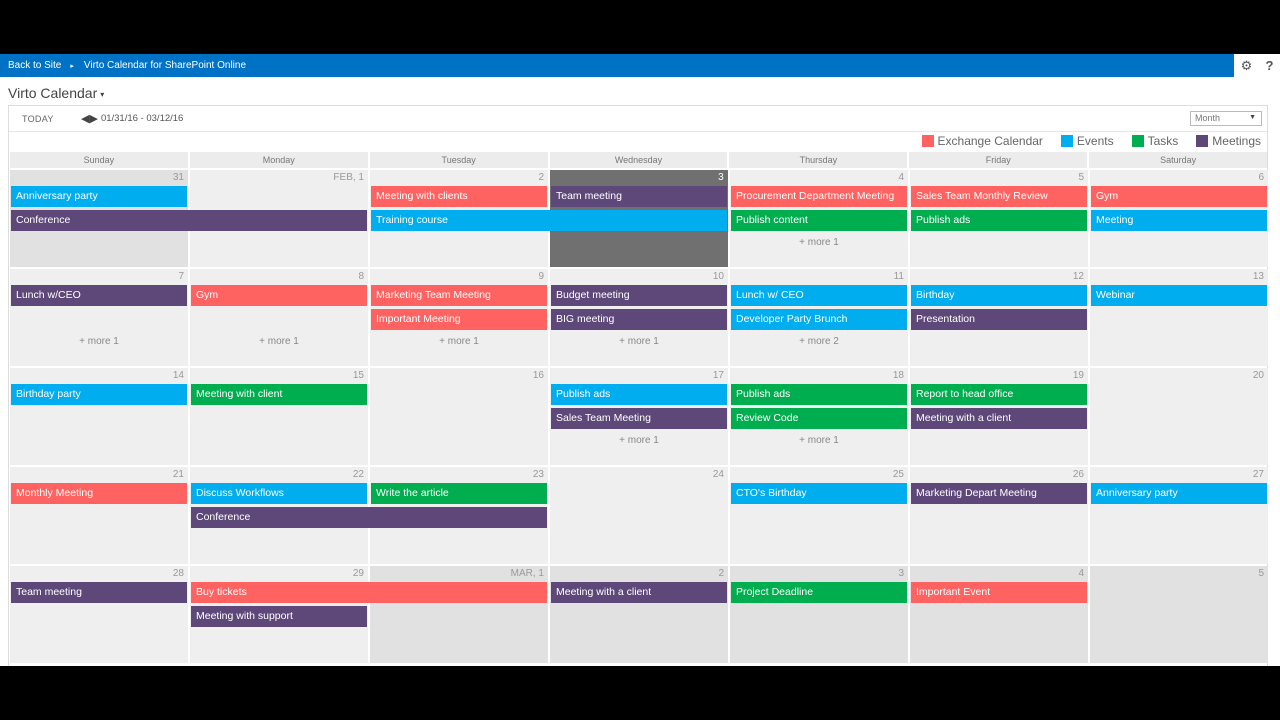 Image resolution: width=1280 pixels, height=720 pixels. What do you see at coordinates (639, 418) in the screenshot?
I see `event-meetings: Sales Team Meeting` at bounding box center [639, 418].